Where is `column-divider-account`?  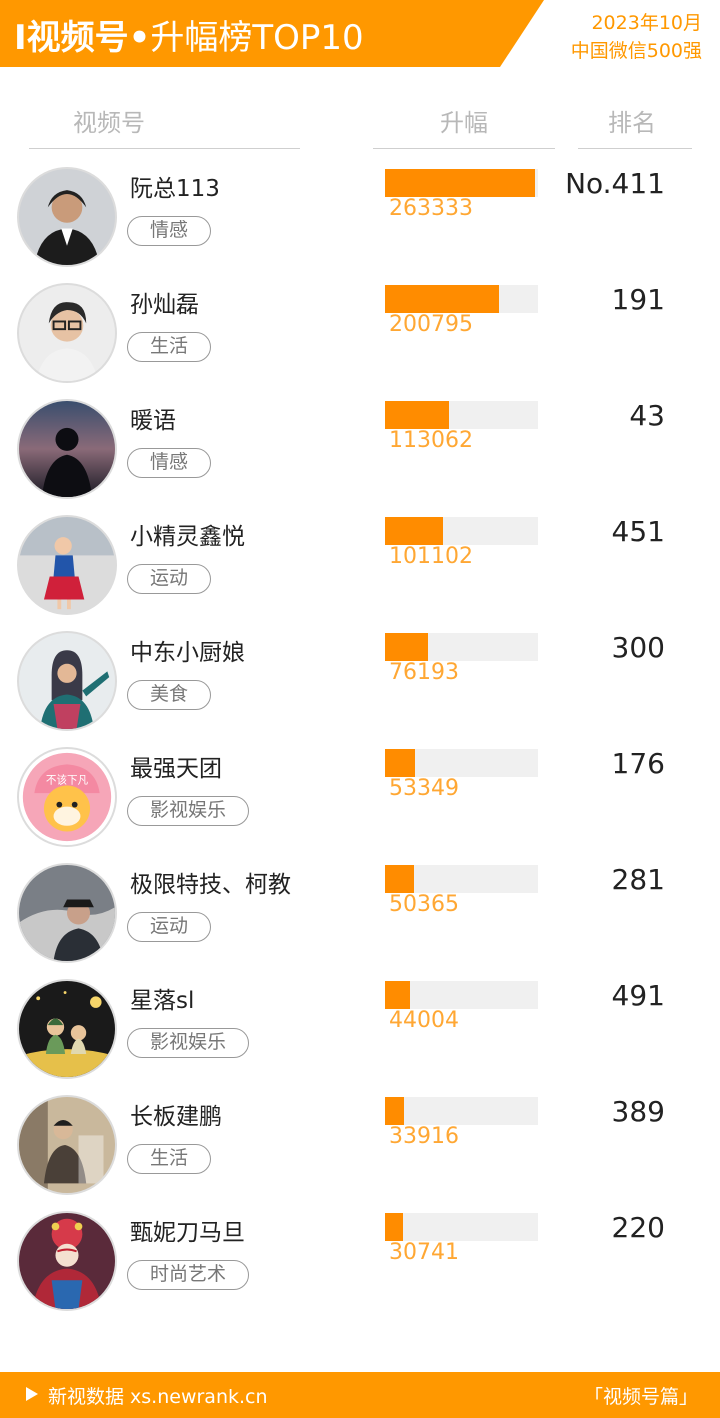
column-divider-account is located at coordinates (164, 148).